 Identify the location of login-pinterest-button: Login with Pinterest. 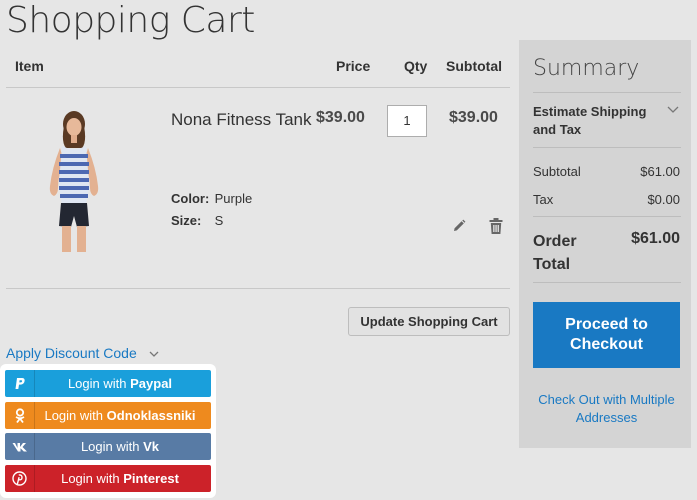
(108, 478).